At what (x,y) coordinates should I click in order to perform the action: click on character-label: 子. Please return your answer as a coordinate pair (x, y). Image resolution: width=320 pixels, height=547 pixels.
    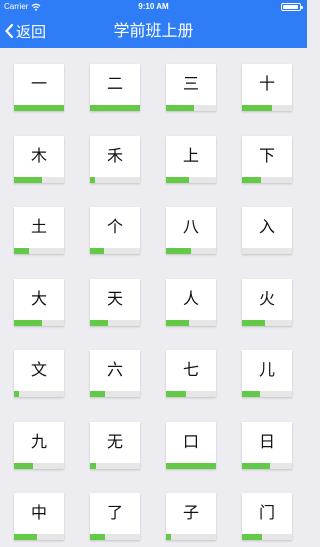
    Looking at the image, I should click on (190, 512).